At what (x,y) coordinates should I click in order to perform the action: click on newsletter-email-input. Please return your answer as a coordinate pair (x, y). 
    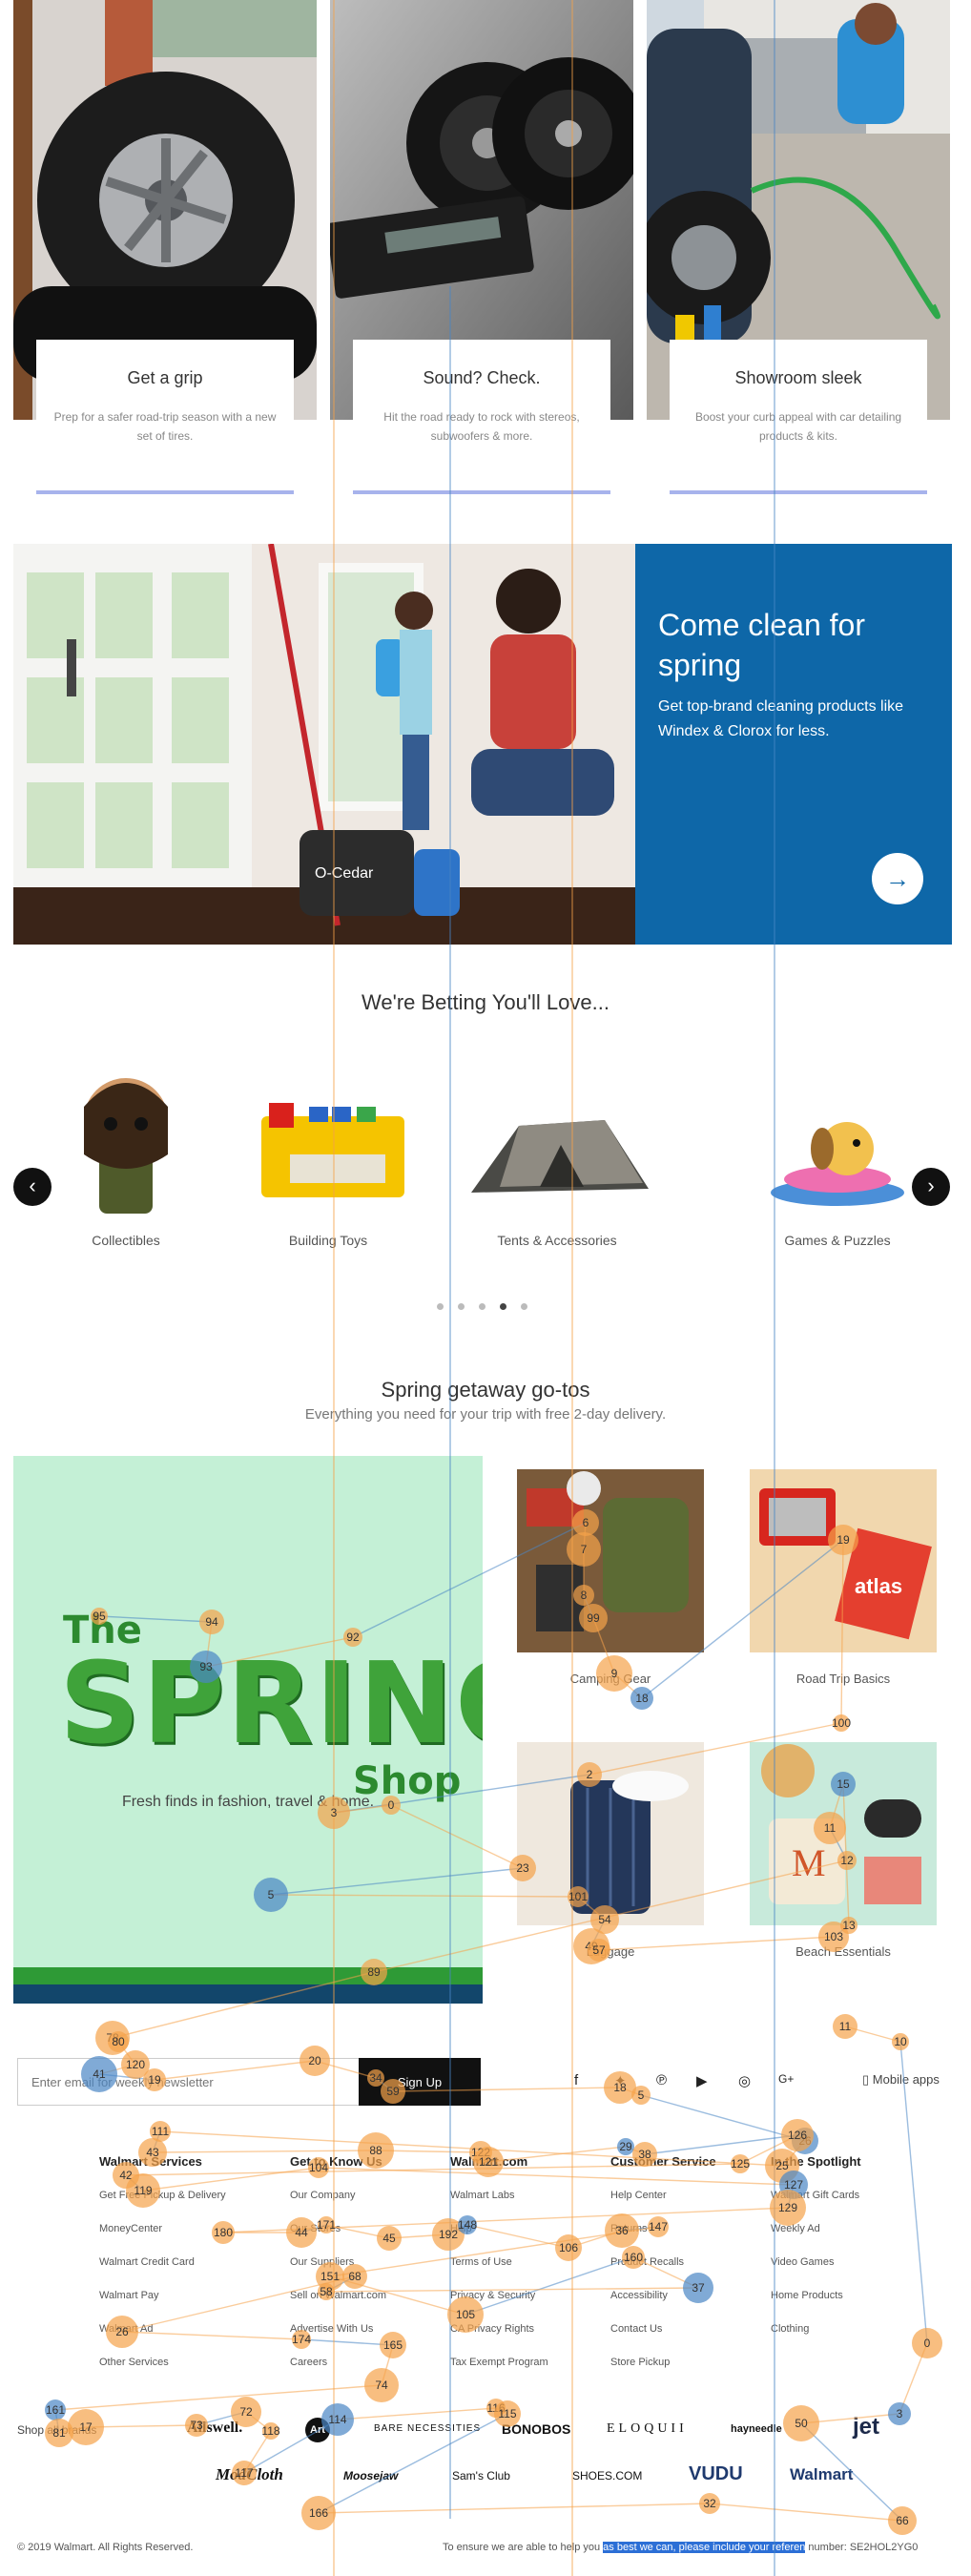
    Looking at the image, I should click on (189, 2082).